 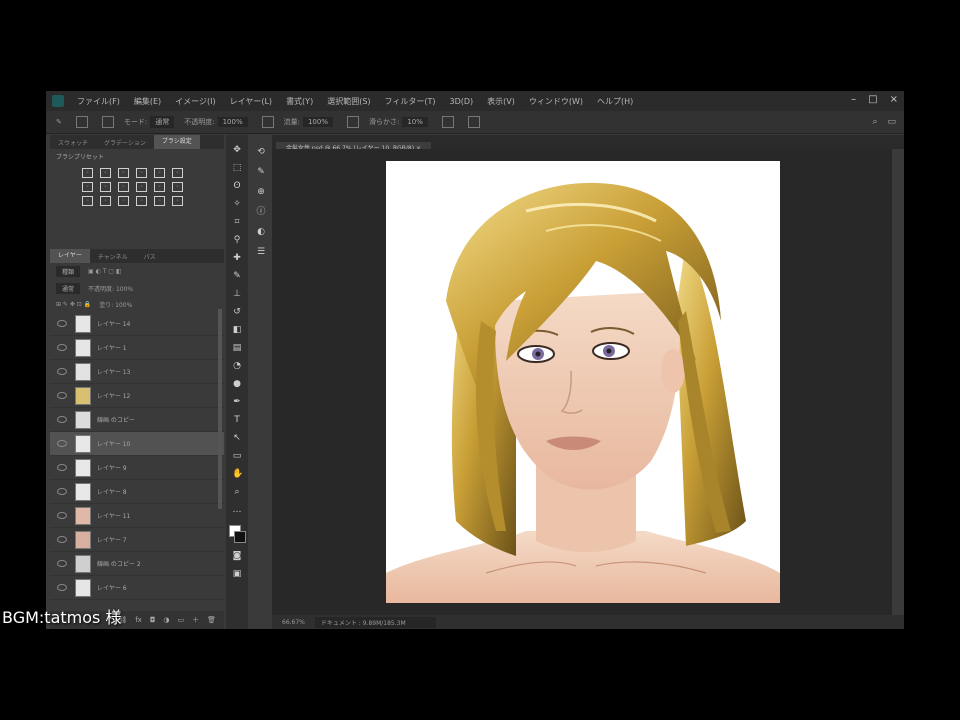 What do you see at coordinates (137, 540) in the screenshot?
I see `layer-row: レイヤー 7` at bounding box center [137, 540].